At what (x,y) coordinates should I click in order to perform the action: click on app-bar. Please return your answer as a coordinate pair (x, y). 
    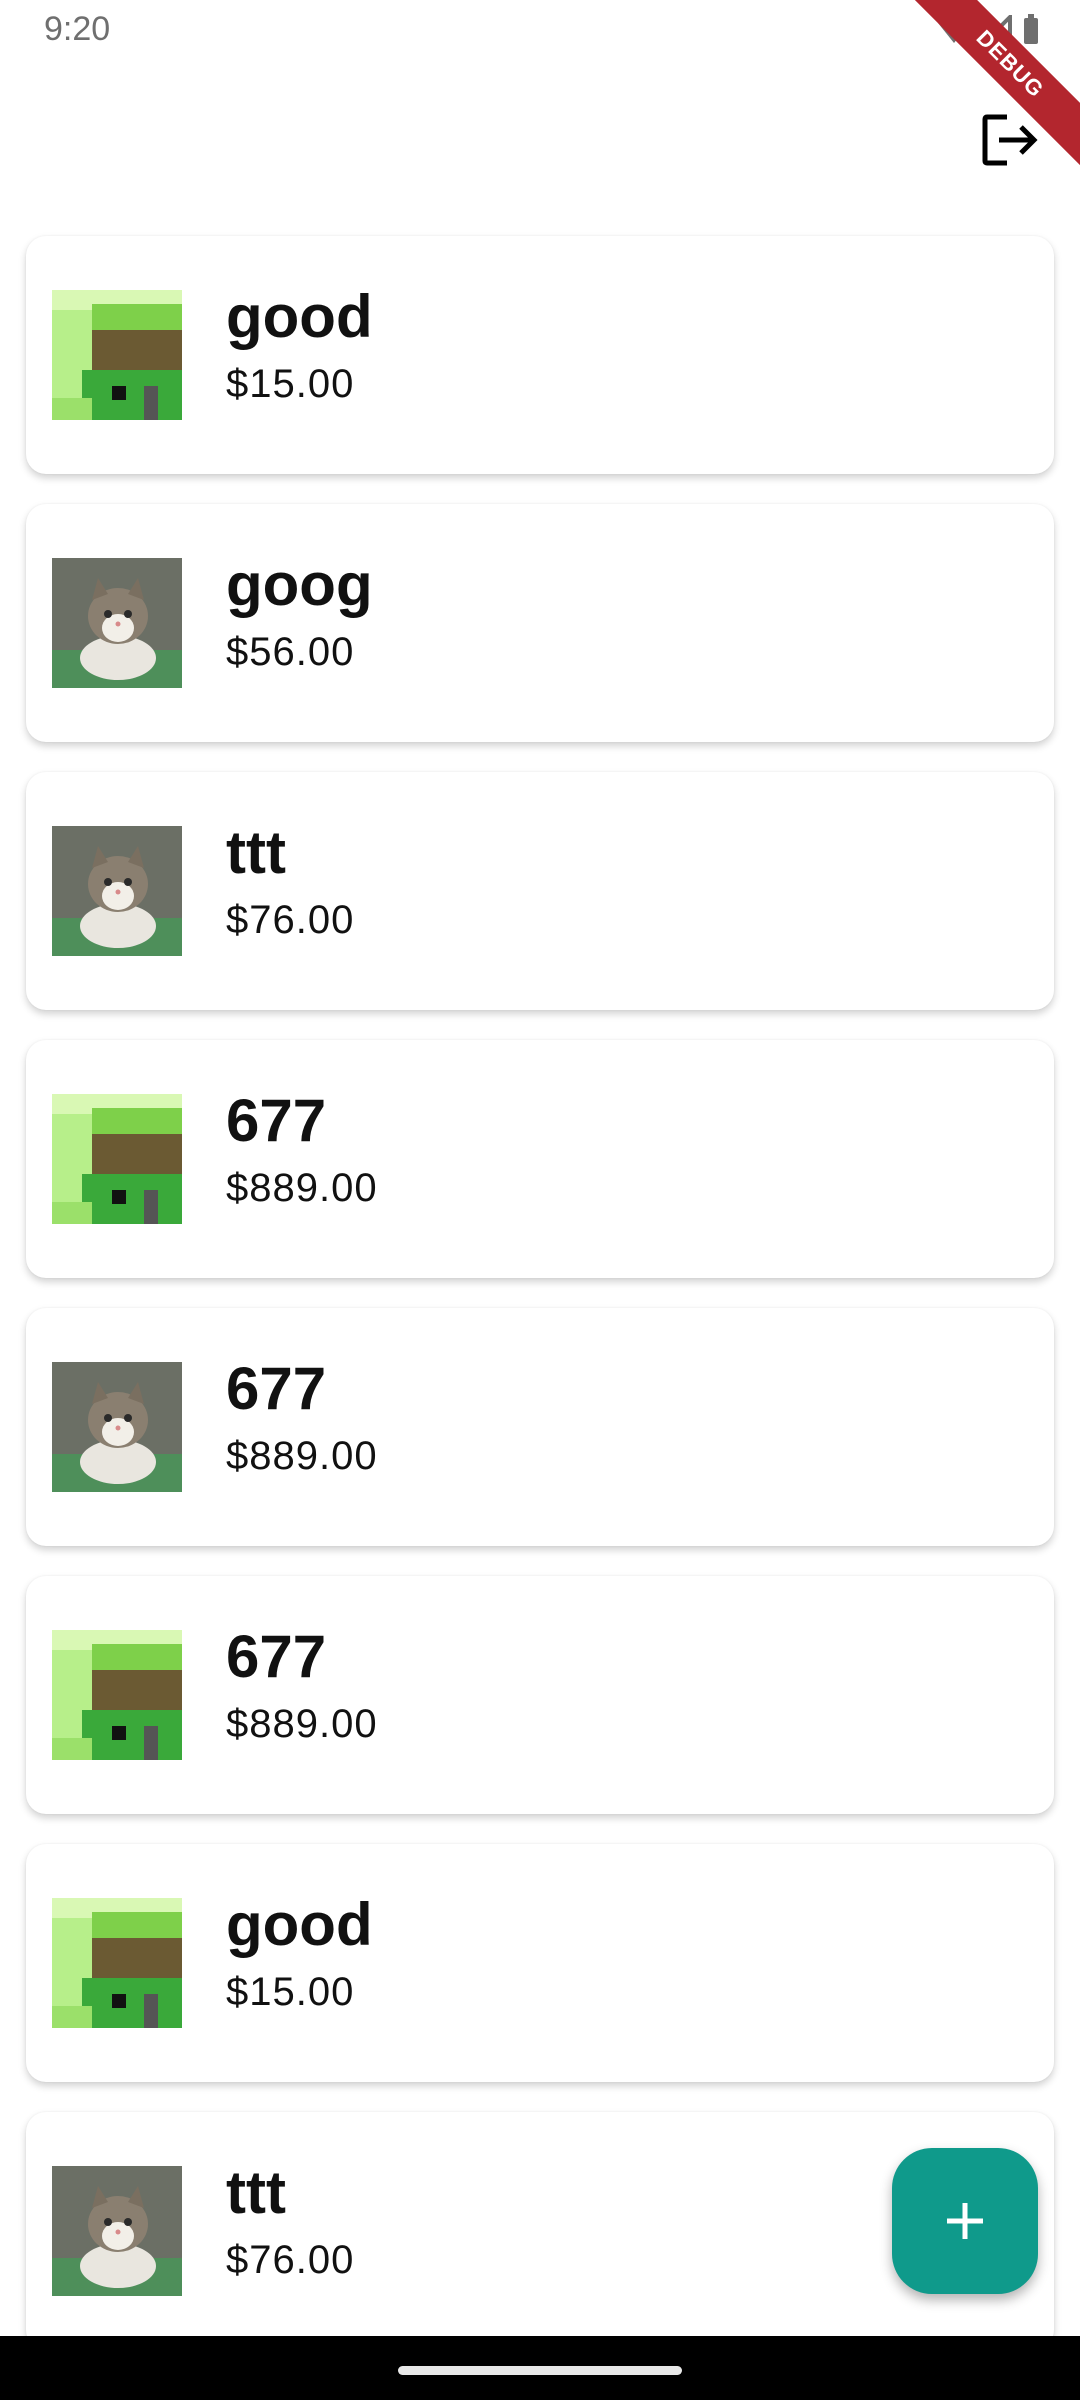
    Looking at the image, I should click on (540, 135).